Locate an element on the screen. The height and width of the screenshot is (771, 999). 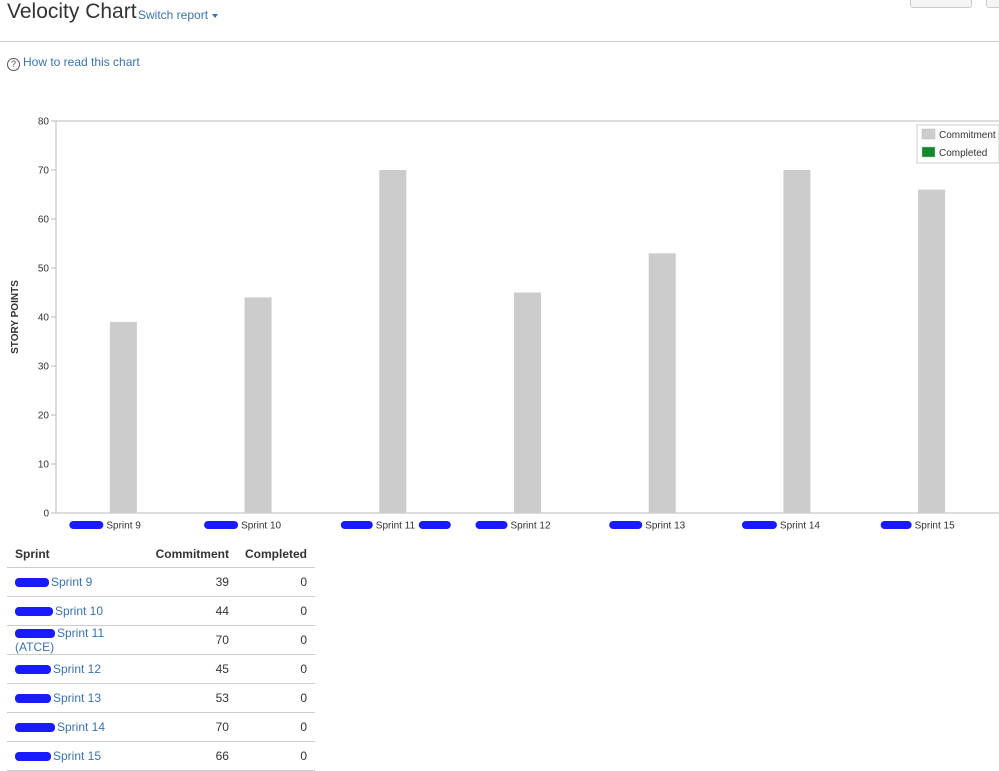
sprint-cell: Sprint 13 is located at coordinates (77, 698).